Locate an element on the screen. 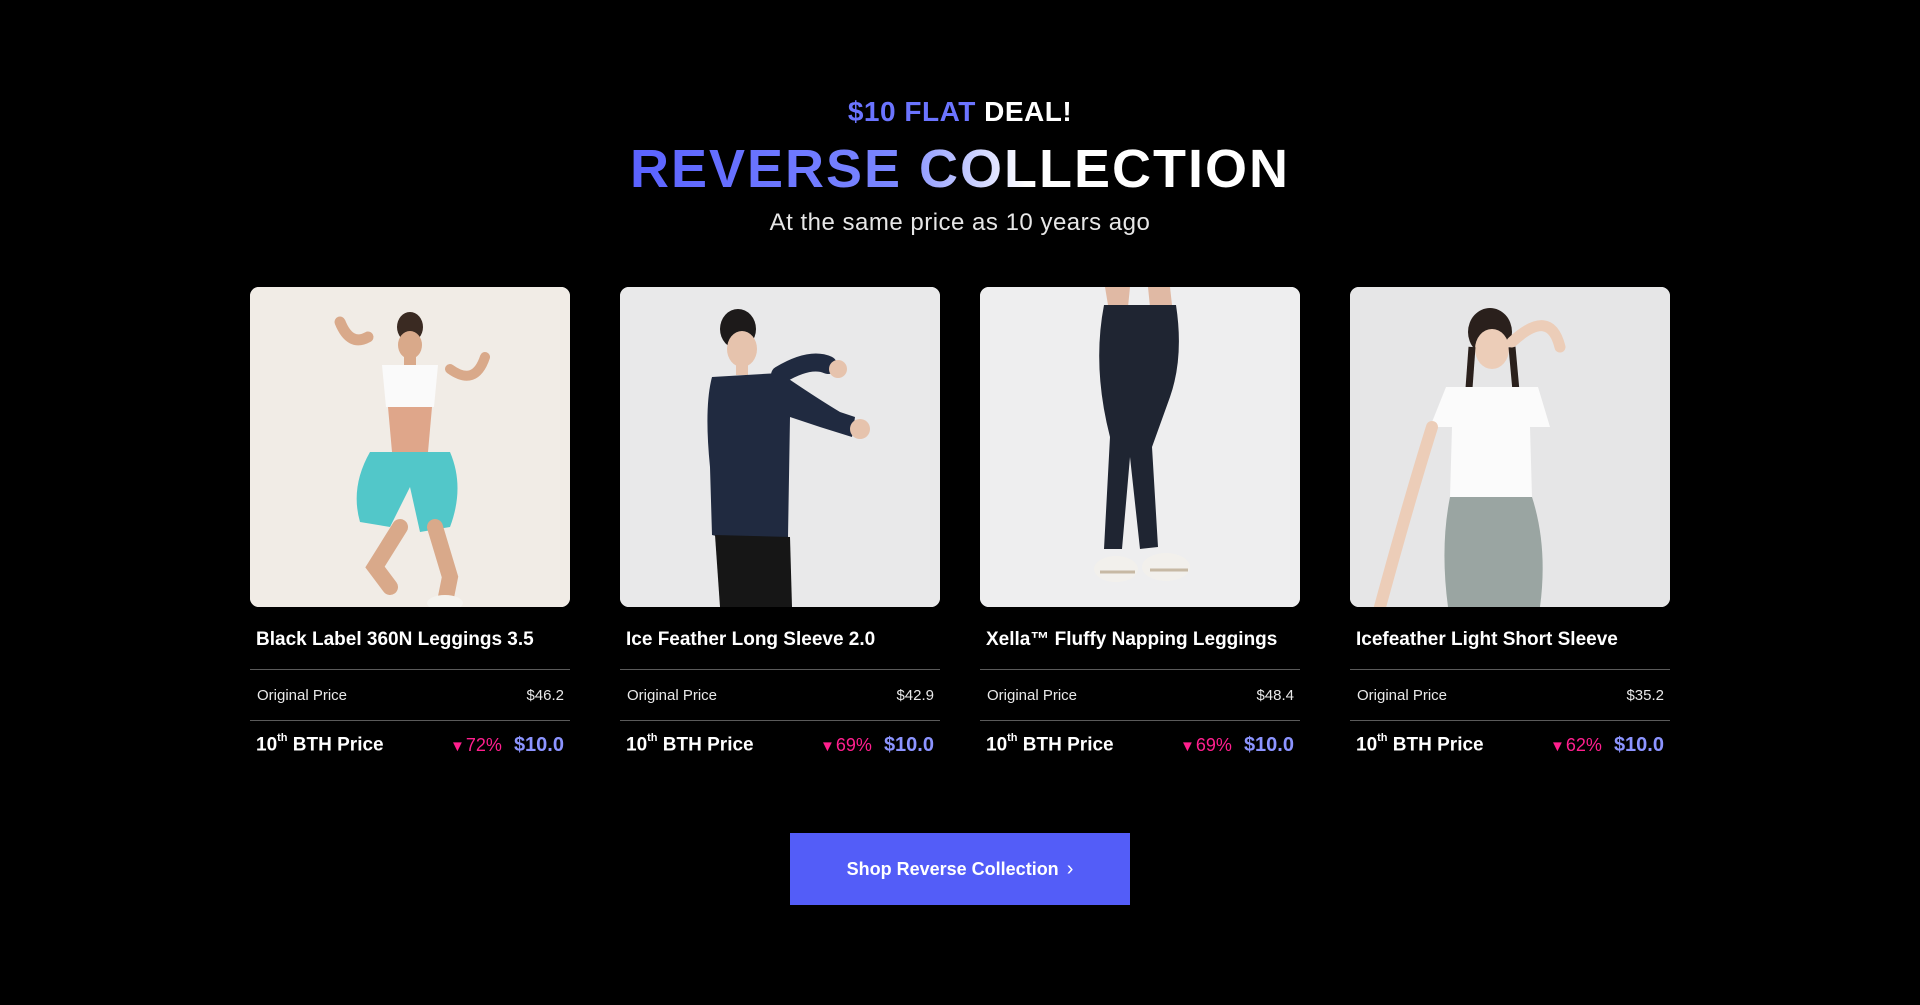  product-name: Black Label 360N Leggings 3.5 is located at coordinates (410, 640).